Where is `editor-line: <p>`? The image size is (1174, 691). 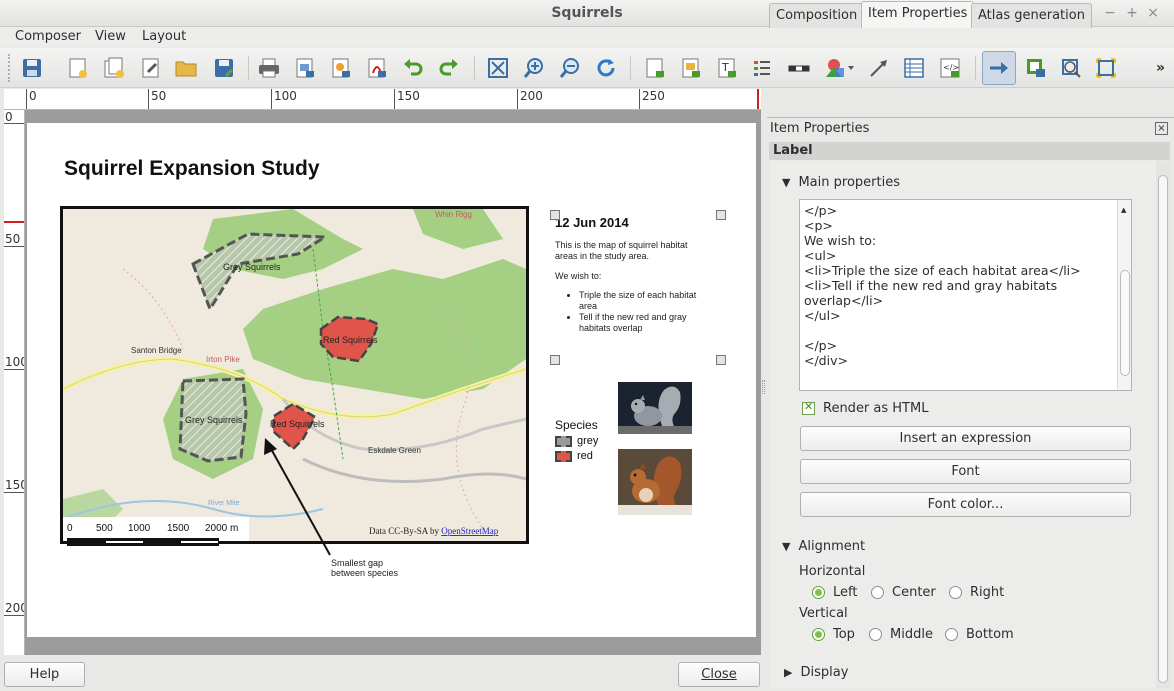 editor-line: <p> is located at coordinates (818, 225).